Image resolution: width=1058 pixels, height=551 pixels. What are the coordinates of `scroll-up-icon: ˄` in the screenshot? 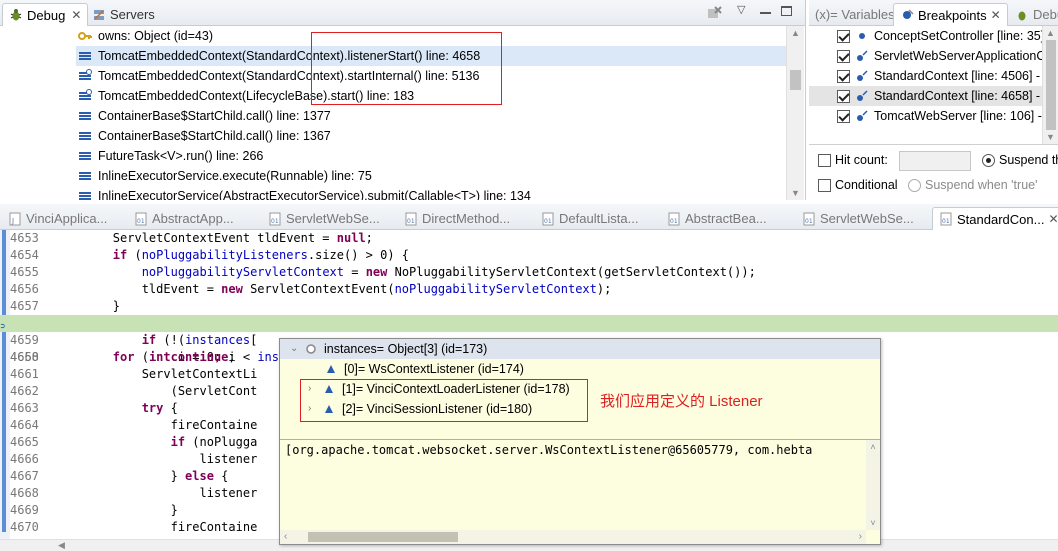 It's located at (873, 447).